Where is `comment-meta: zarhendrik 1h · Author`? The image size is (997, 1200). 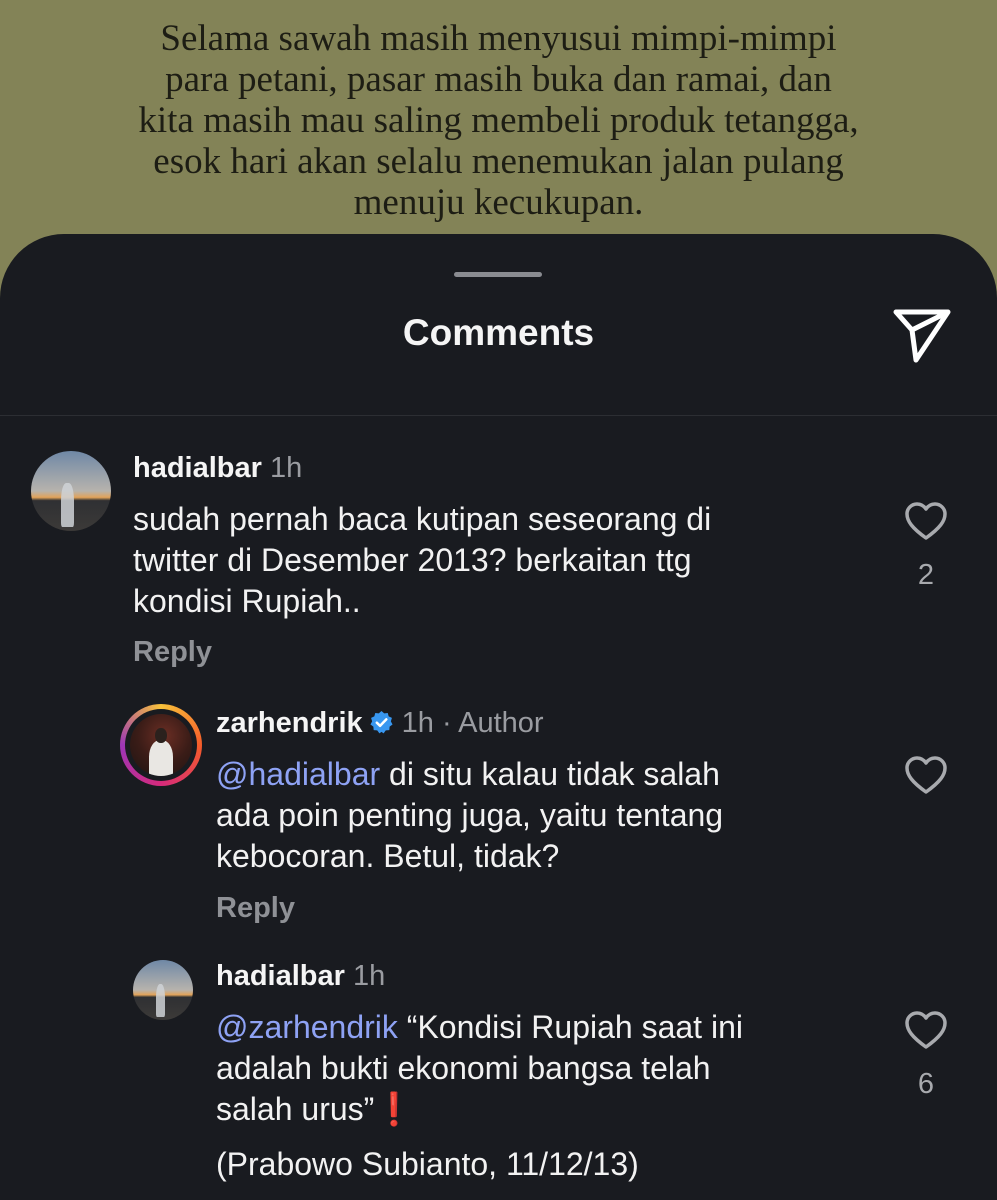 comment-meta: zarhendrik 1h · Author is located at coordinates (380, 723).